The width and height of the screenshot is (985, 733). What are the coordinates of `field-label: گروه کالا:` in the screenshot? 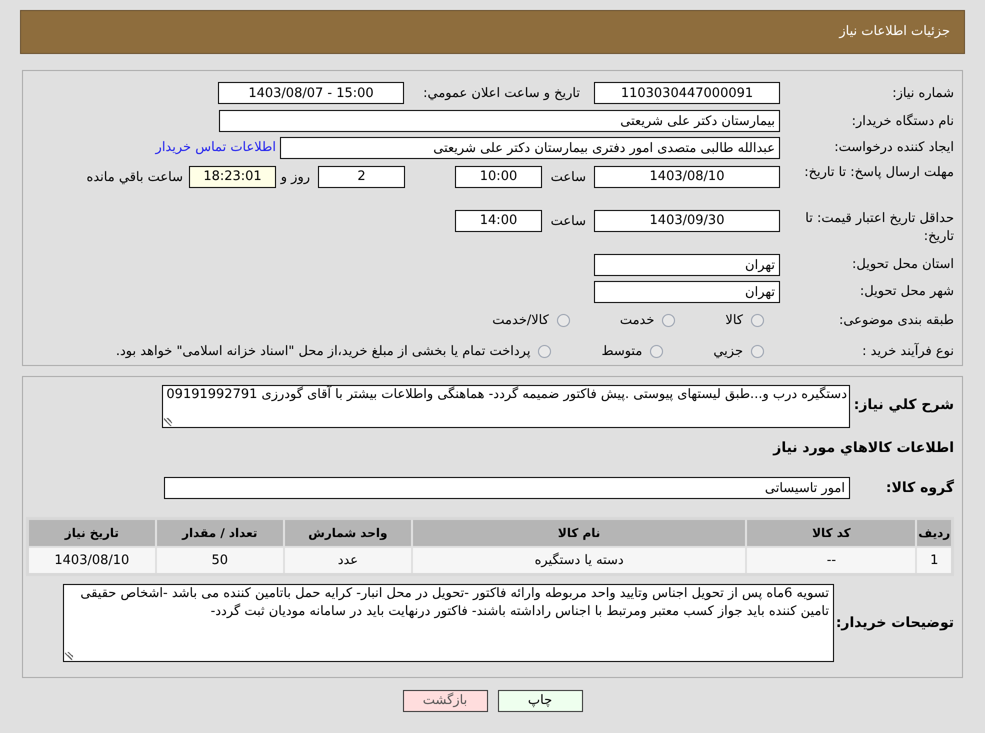 It's located at (919, 488).